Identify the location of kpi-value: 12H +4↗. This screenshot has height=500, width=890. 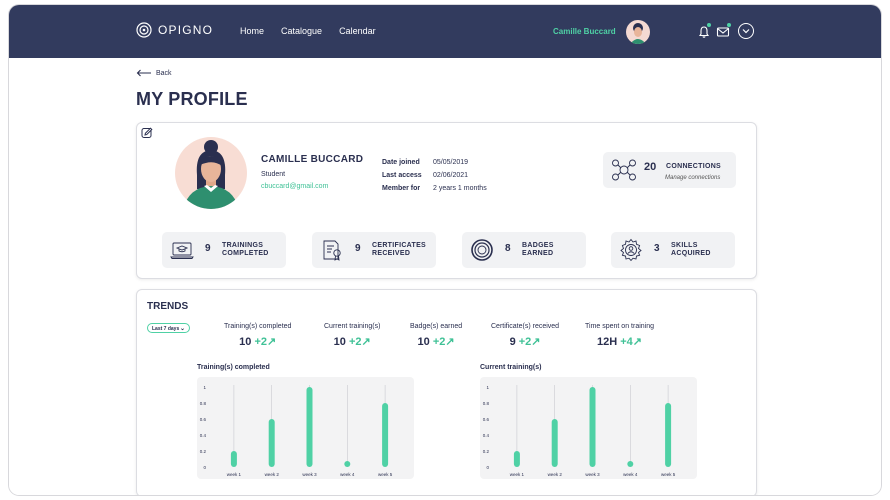
(619, 341).